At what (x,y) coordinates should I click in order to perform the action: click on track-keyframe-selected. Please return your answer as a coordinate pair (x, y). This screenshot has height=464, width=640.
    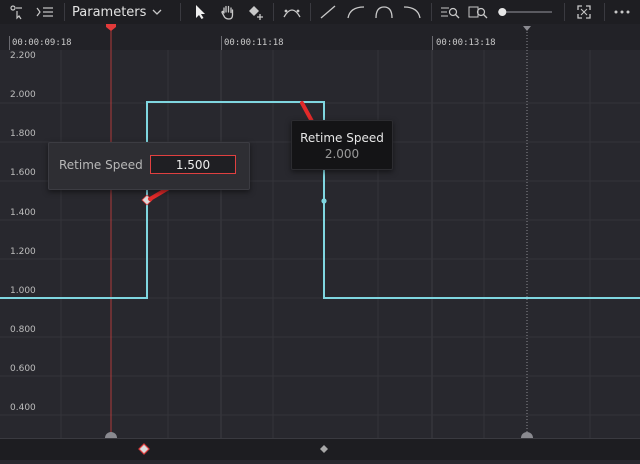
    Looking at the image, I should click on (144, 449).